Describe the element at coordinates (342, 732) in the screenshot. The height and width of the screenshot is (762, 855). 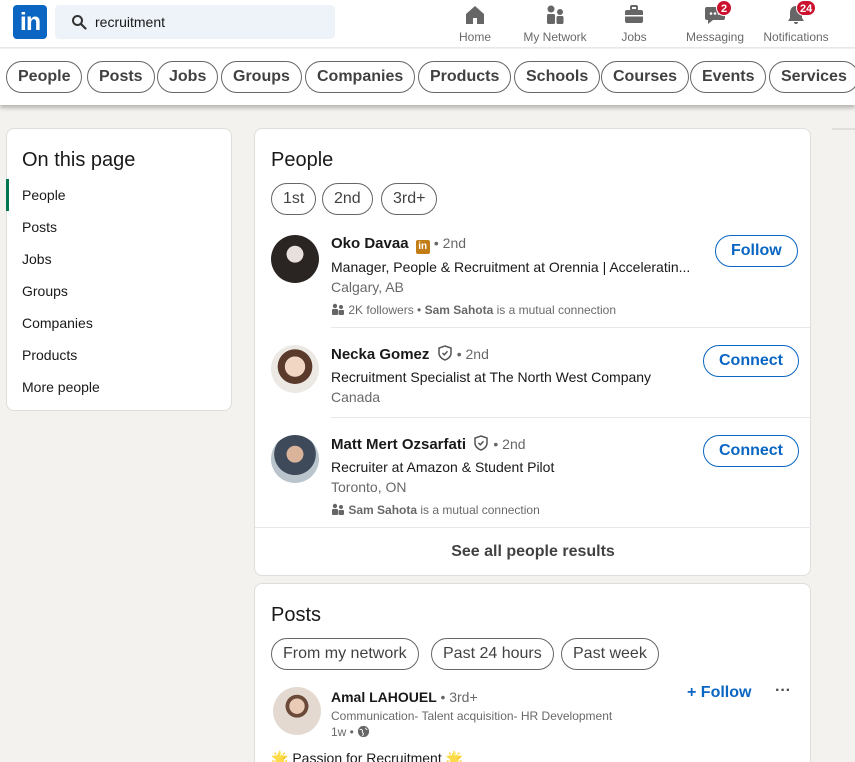
I see `post-time-text: 1w •` at that location.